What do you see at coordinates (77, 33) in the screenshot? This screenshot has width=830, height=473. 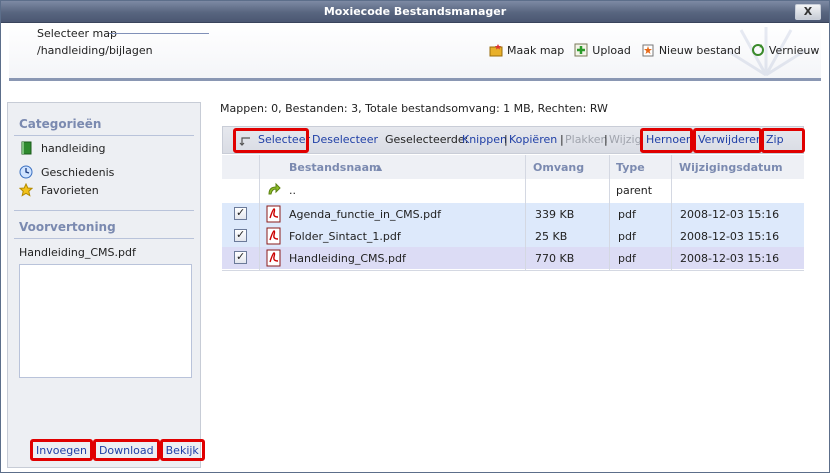 I see `select-map-label: Selecteer map` at bounding box center [77, 33].